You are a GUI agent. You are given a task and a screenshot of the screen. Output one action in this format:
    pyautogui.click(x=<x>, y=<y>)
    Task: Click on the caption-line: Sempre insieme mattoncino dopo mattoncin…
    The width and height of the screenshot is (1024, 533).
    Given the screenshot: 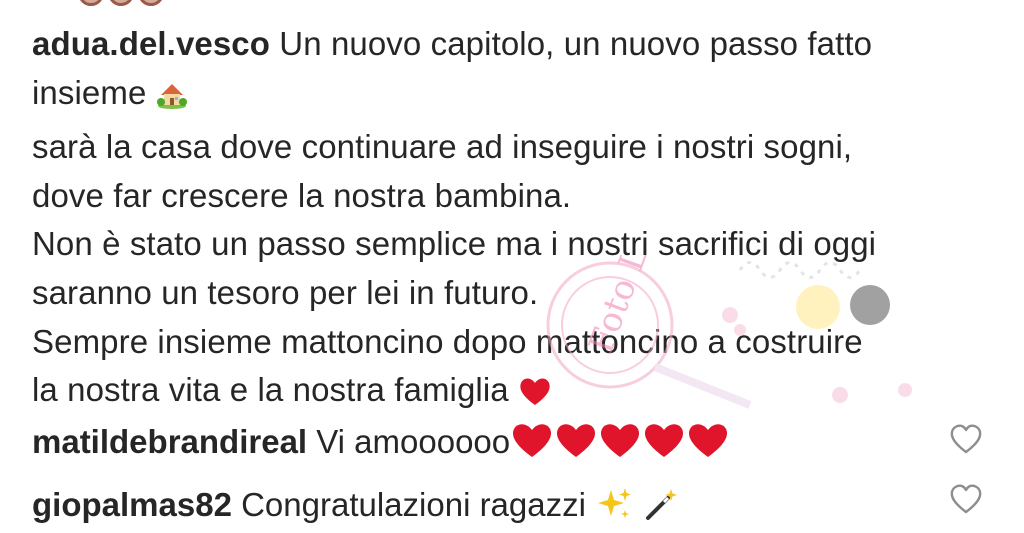 What is the action you would take?
    pyautogui.click(x=447, y=341)
    